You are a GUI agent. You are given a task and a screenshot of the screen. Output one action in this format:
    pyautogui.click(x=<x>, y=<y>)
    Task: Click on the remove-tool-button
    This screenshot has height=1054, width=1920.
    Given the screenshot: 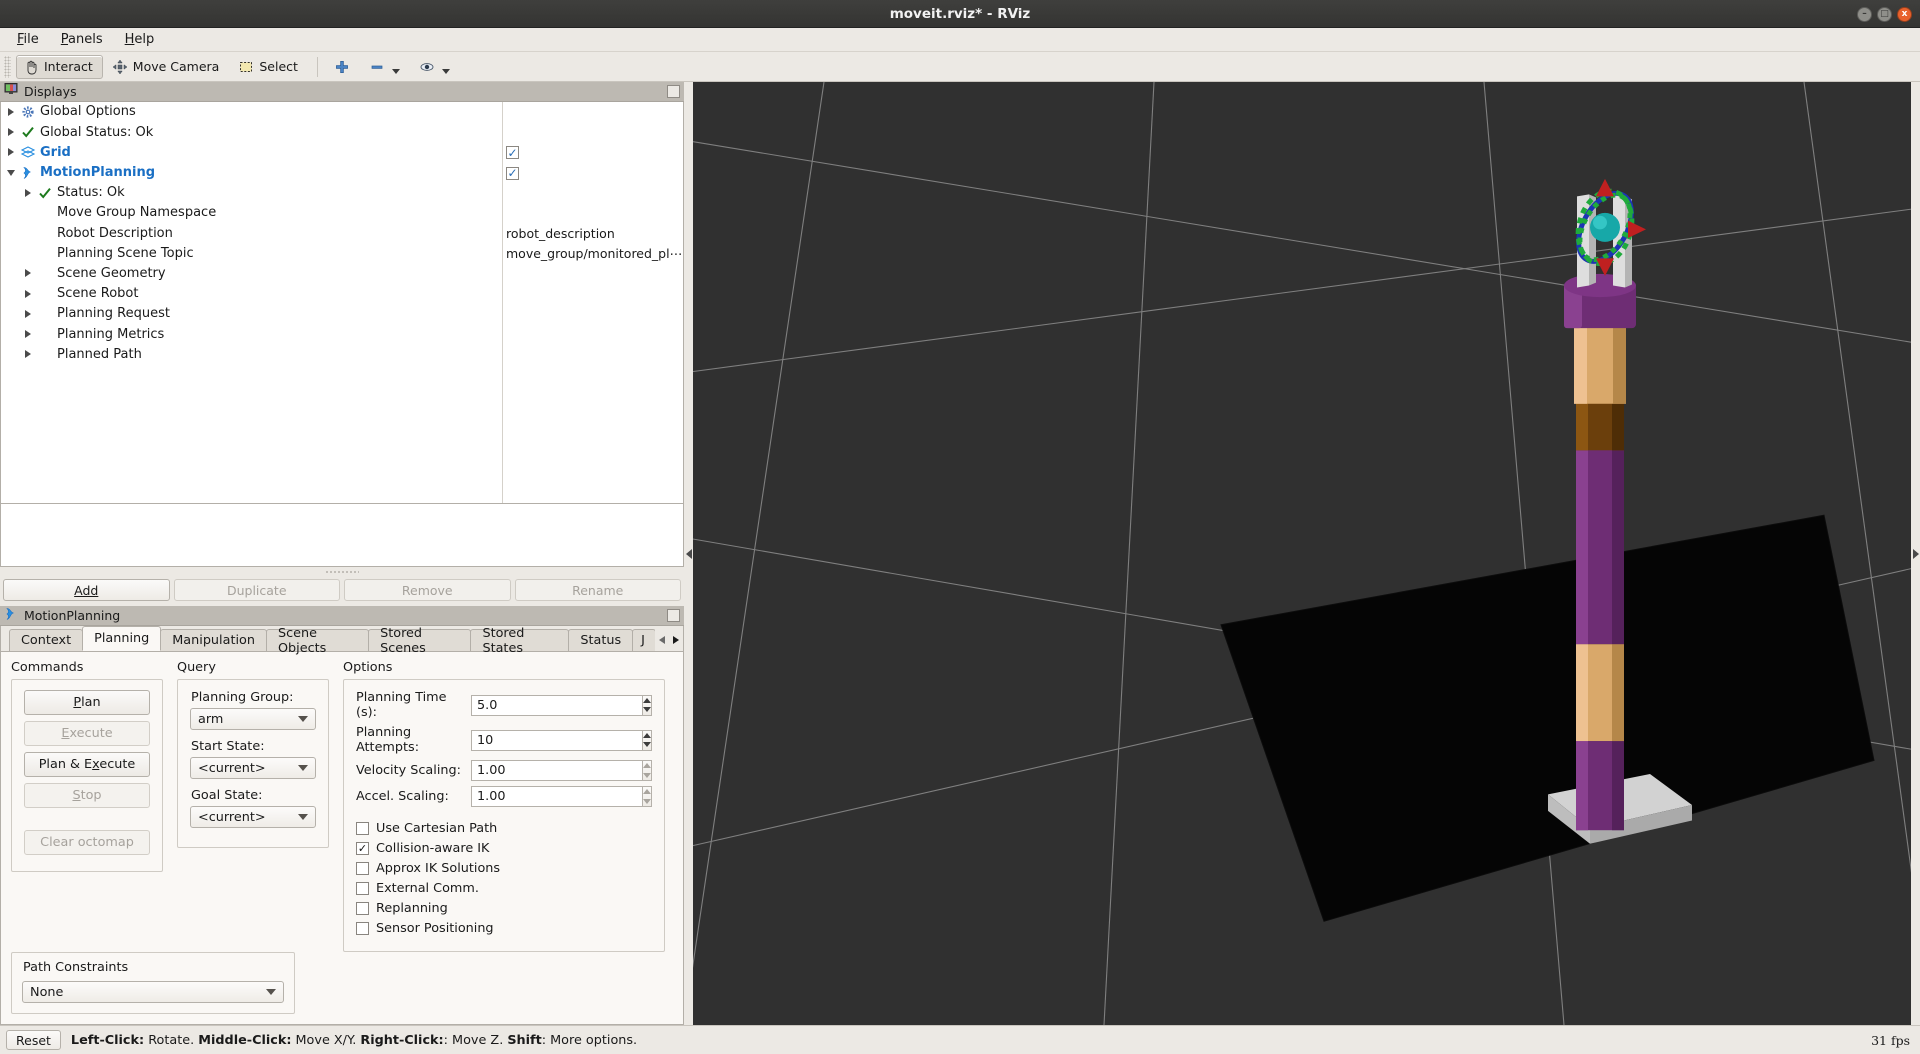 What is the action you would take?
    pyautogui.click(x=386, y=67)
    